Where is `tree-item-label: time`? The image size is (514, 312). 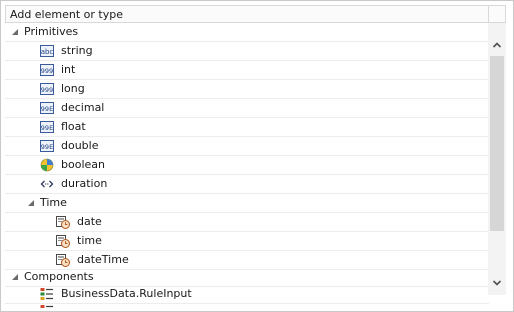
tree-item-label: time is located at coordinates (89, 240).